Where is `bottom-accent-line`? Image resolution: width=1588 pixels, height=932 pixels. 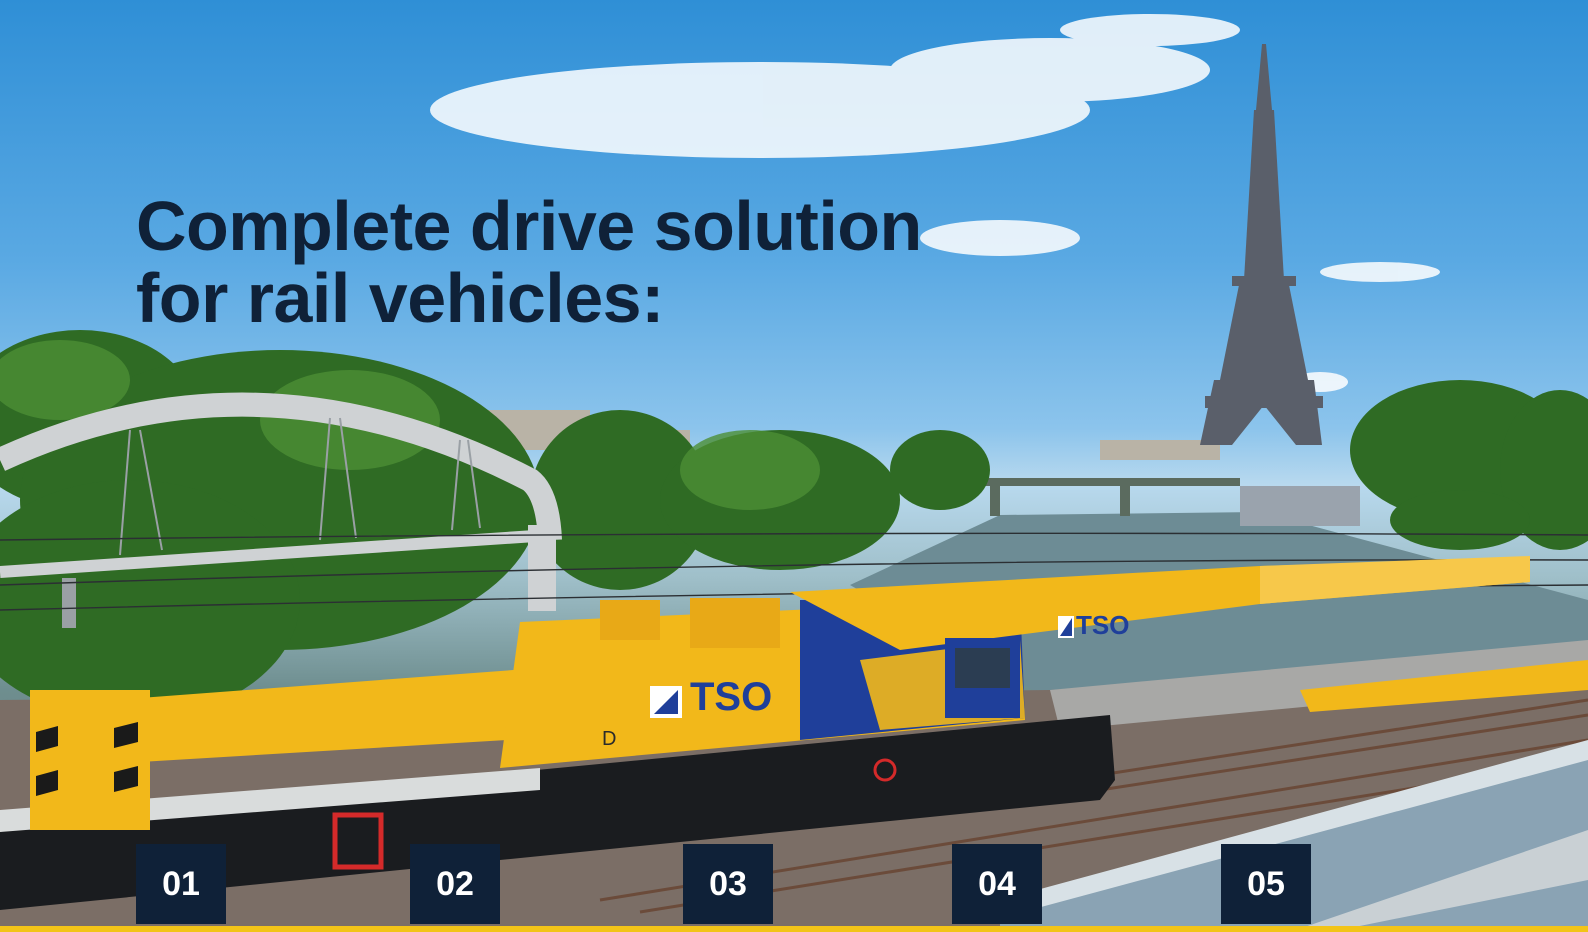
bottom-accent-line is located at coordinates (794, 929).